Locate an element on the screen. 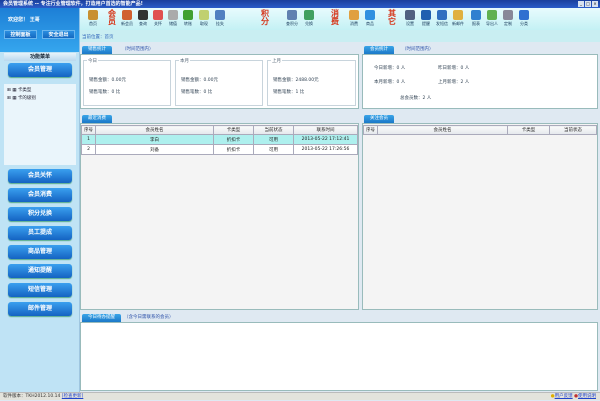  toolbar-button-label: 取现 is located at coordinates (204, 23).